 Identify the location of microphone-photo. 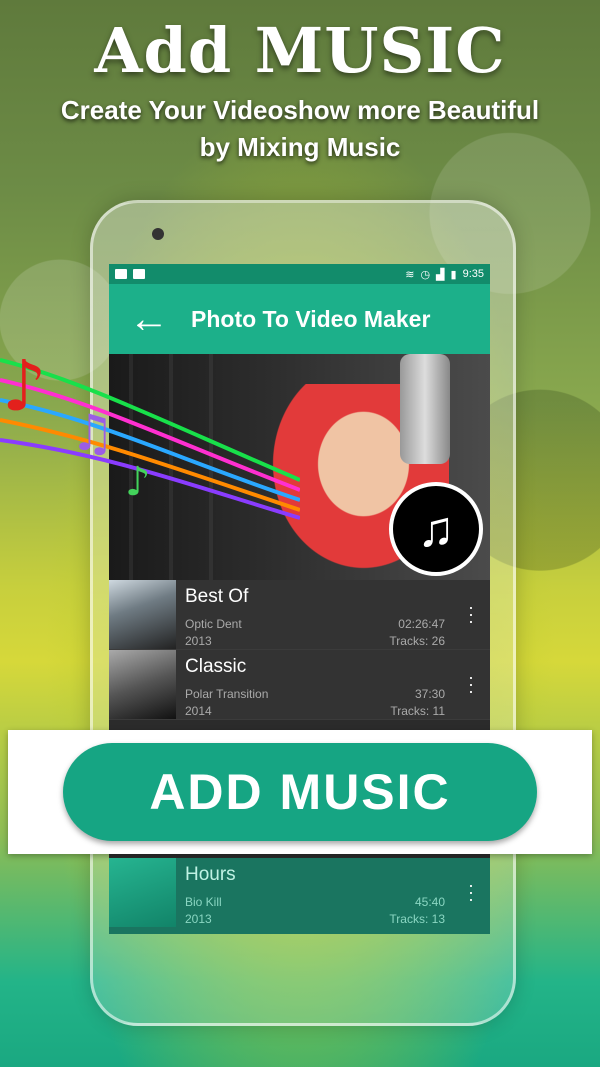
(425, 409).